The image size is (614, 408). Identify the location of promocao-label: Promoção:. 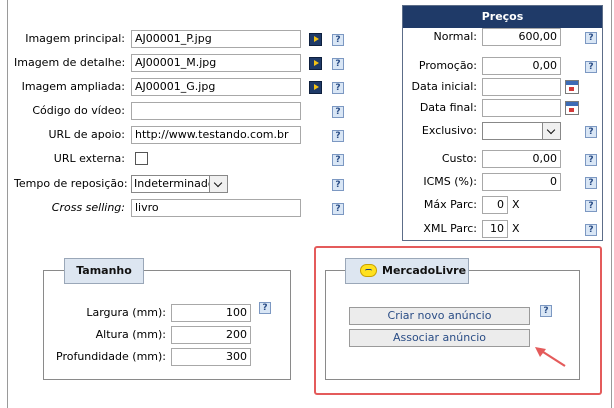
(447, 65).